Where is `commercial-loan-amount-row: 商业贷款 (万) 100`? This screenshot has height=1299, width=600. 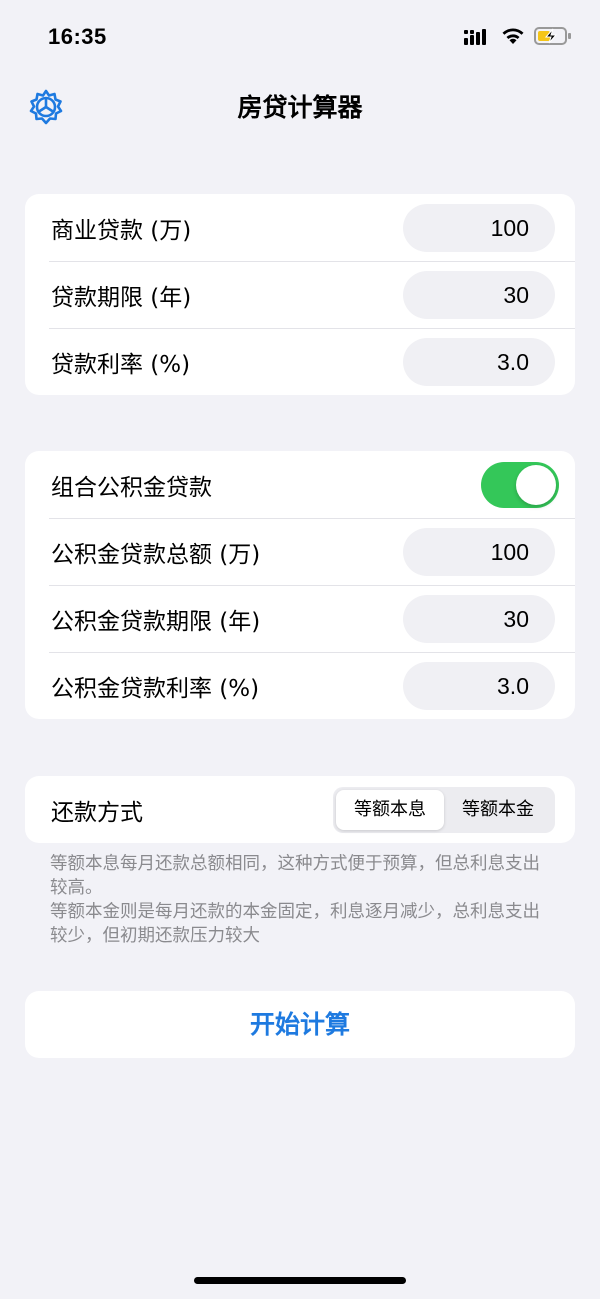 commercial-loan-amount-row: 商业贷款 (万) 100 is located at coordinates (300, 227).